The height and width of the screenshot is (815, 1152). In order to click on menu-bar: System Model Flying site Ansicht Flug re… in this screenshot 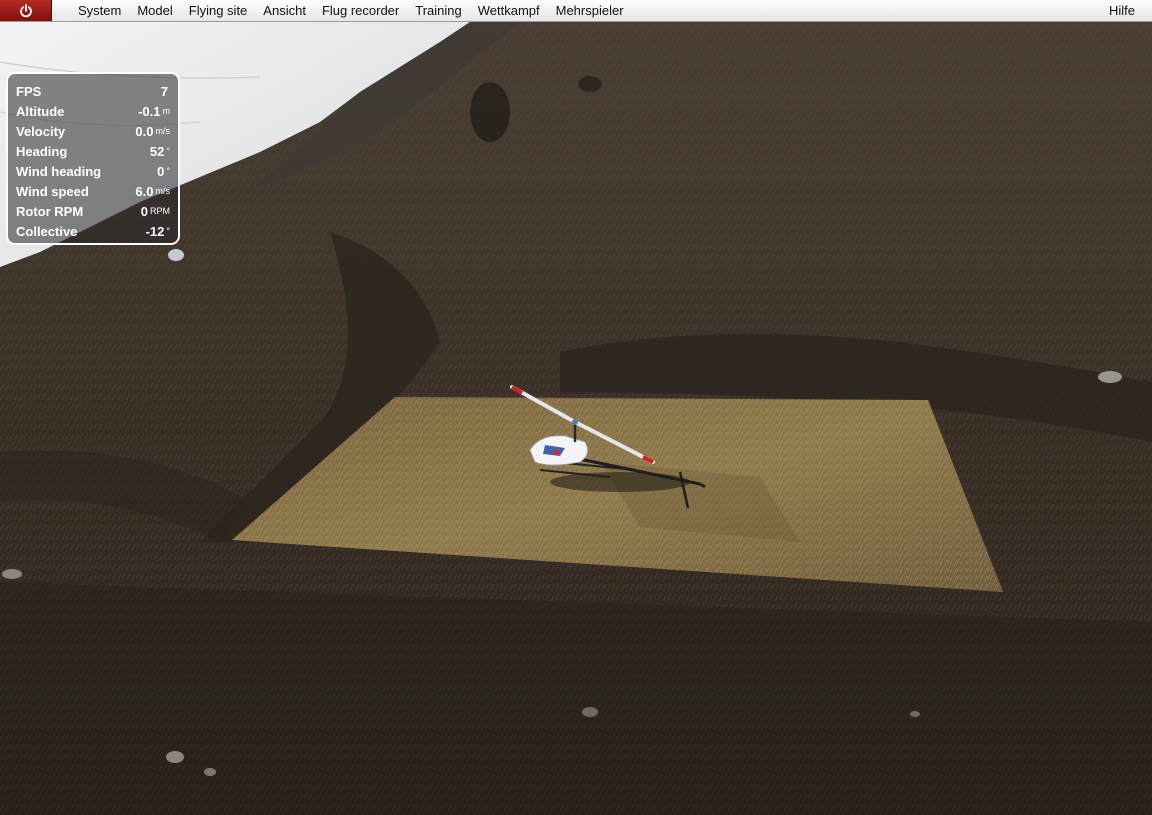, I will do `click(576, 11)`.